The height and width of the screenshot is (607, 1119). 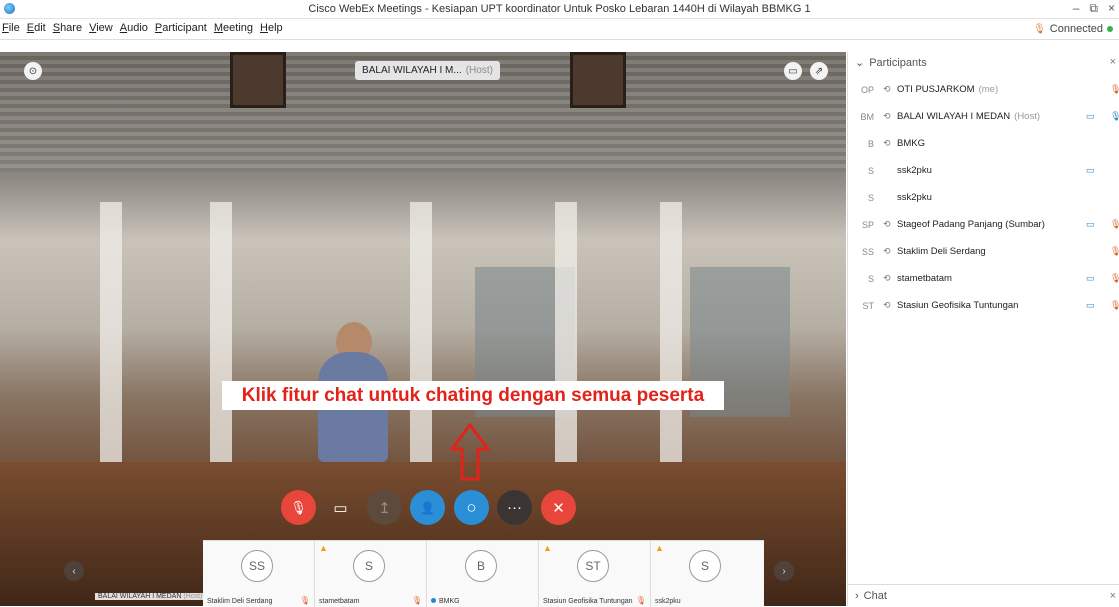 I want to click on layout-icon: ▭, so click(x=793, y=71).